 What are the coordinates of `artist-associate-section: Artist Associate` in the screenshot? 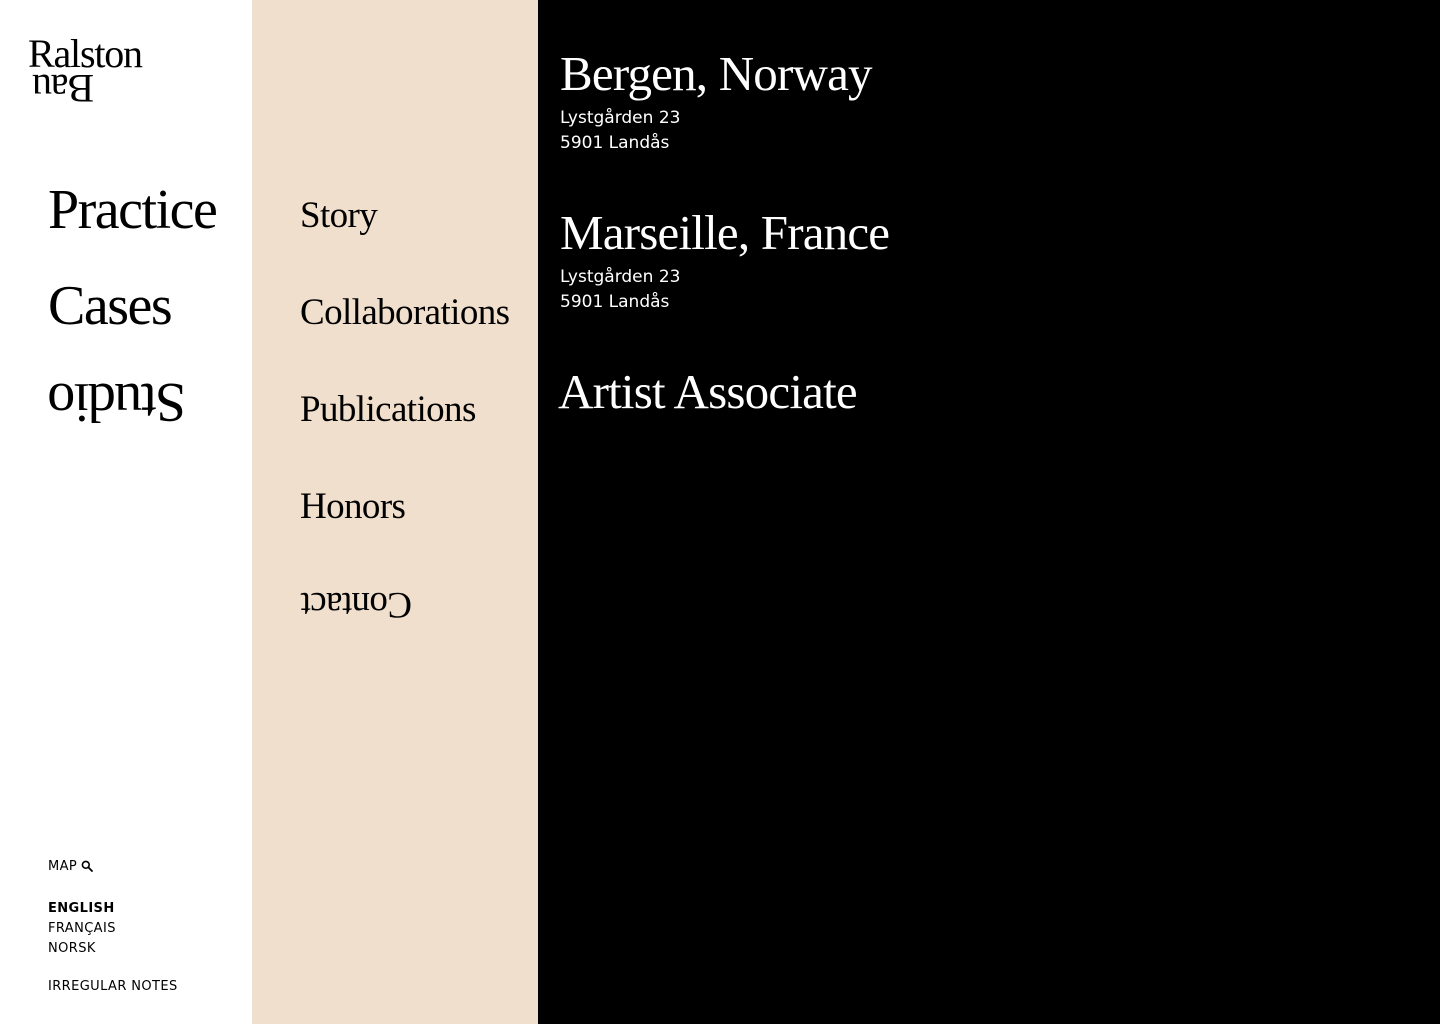 It's located at (988, 392).